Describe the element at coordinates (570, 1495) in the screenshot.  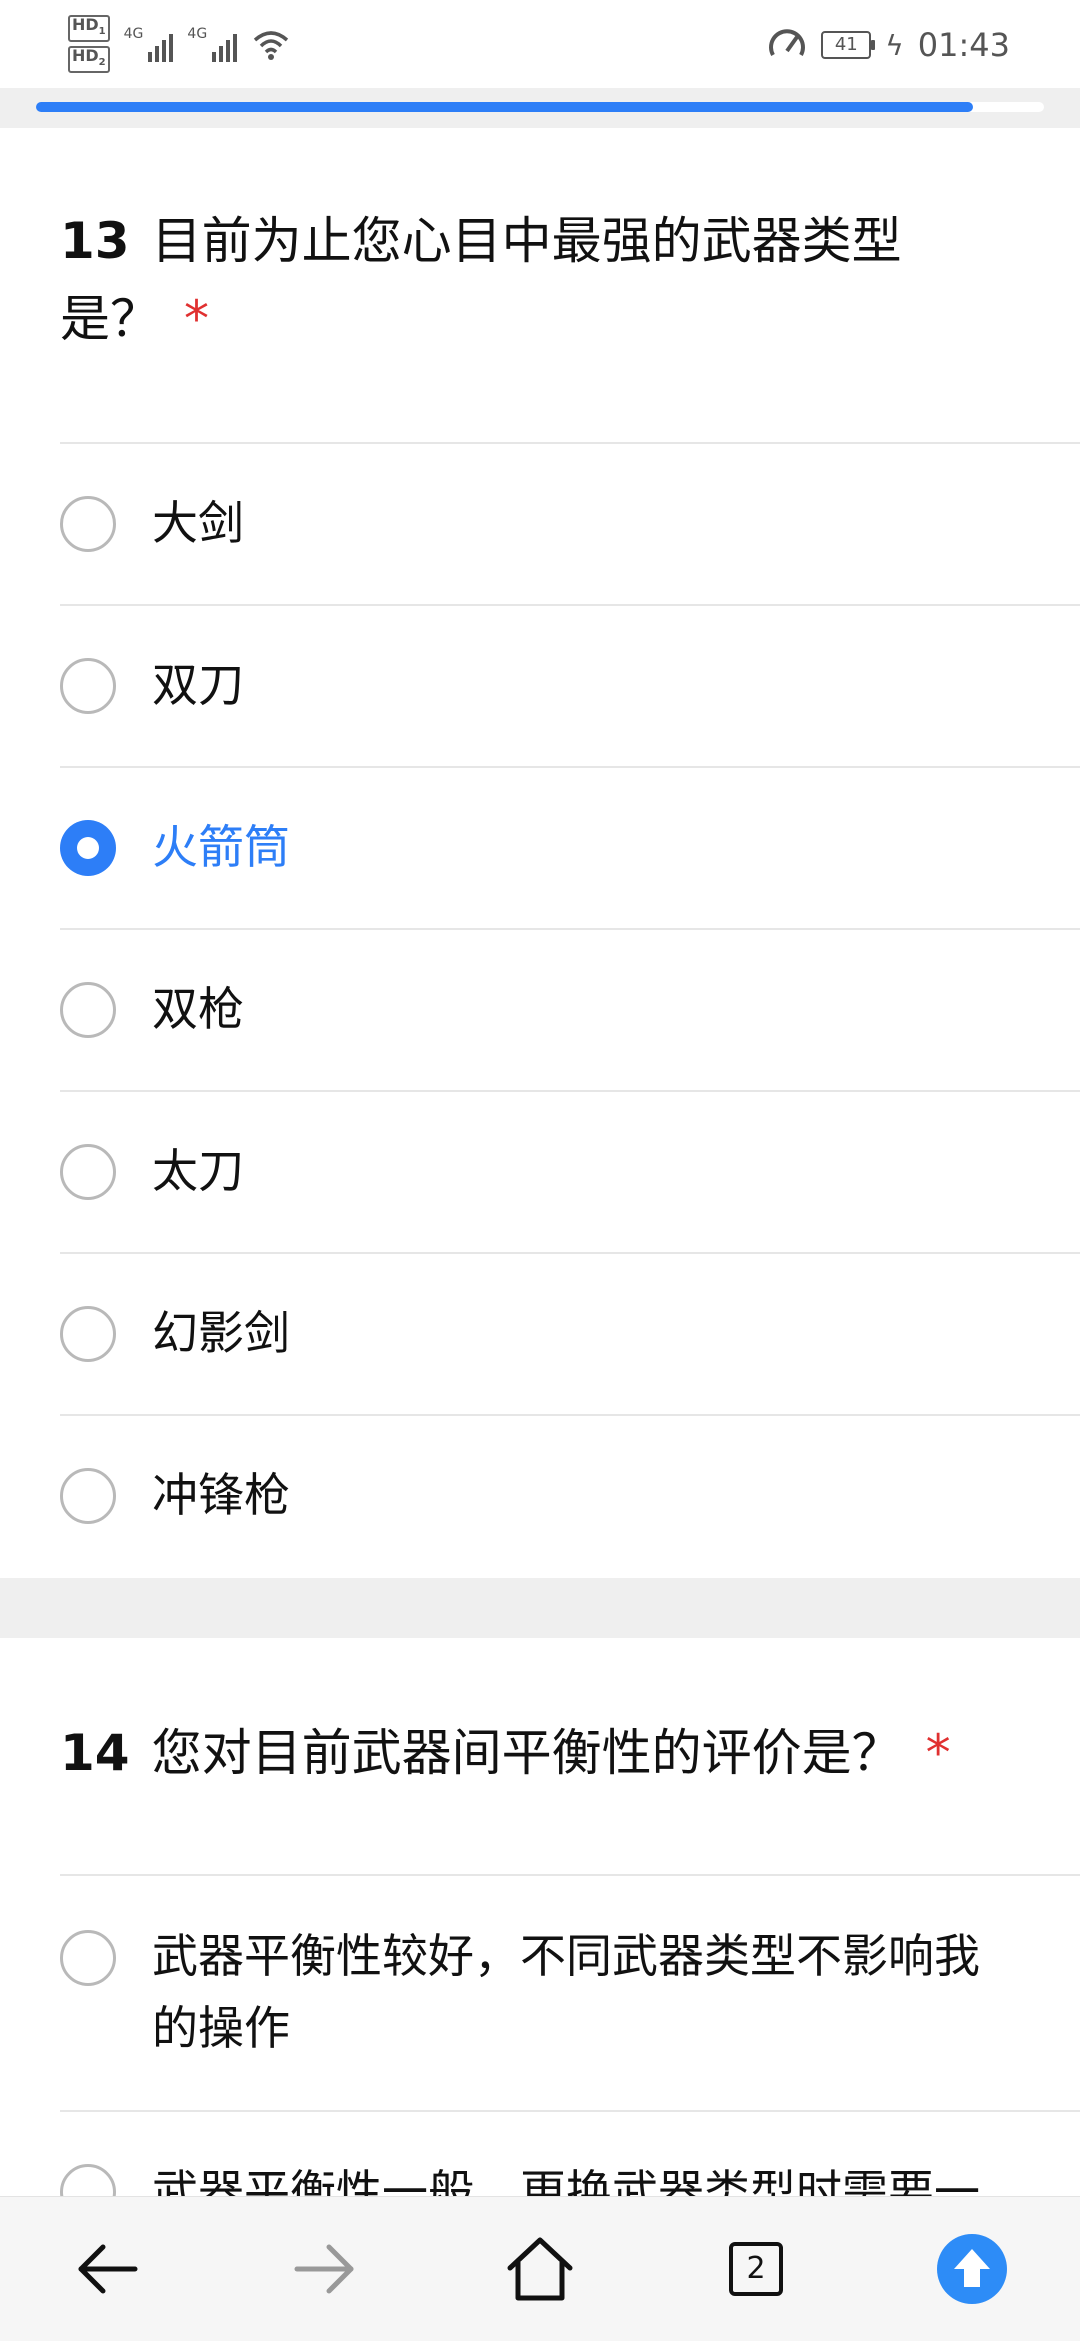
I see `option-item: 冲锋枪` at that location.